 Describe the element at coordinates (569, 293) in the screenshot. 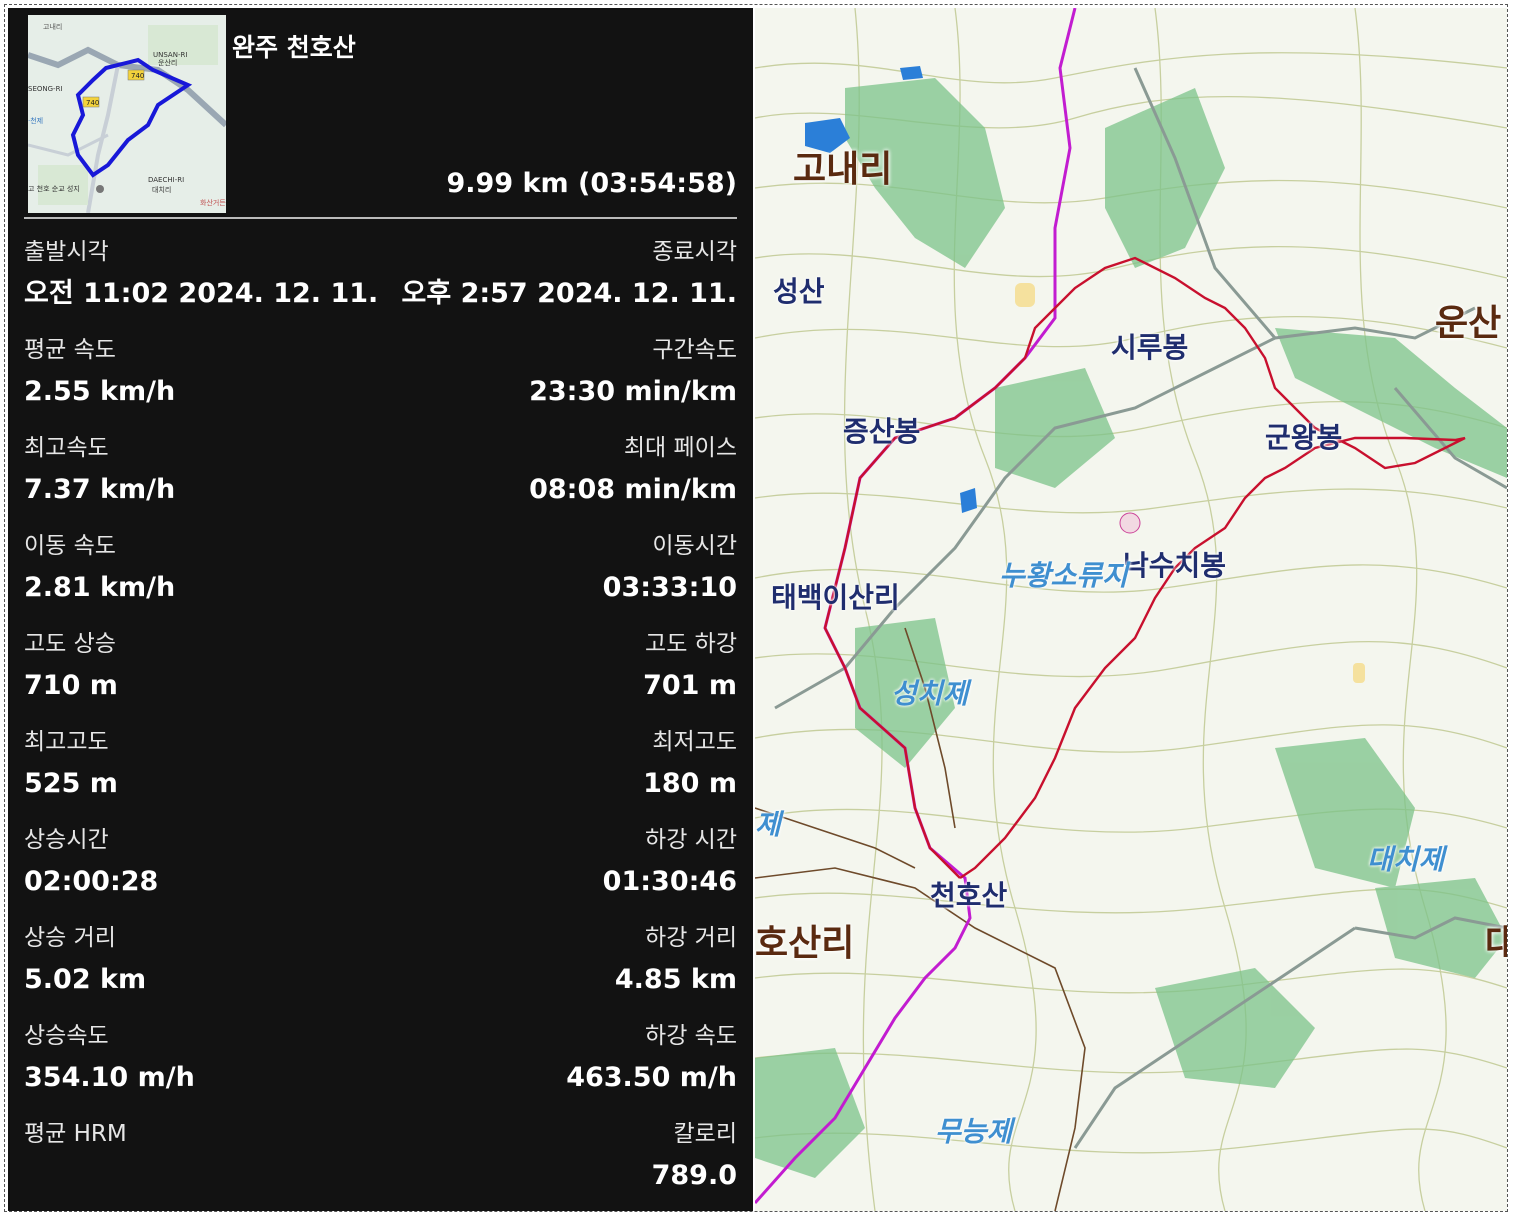

I see `stat-value: 오후 2:57 2024. 12. 11.` at that location.